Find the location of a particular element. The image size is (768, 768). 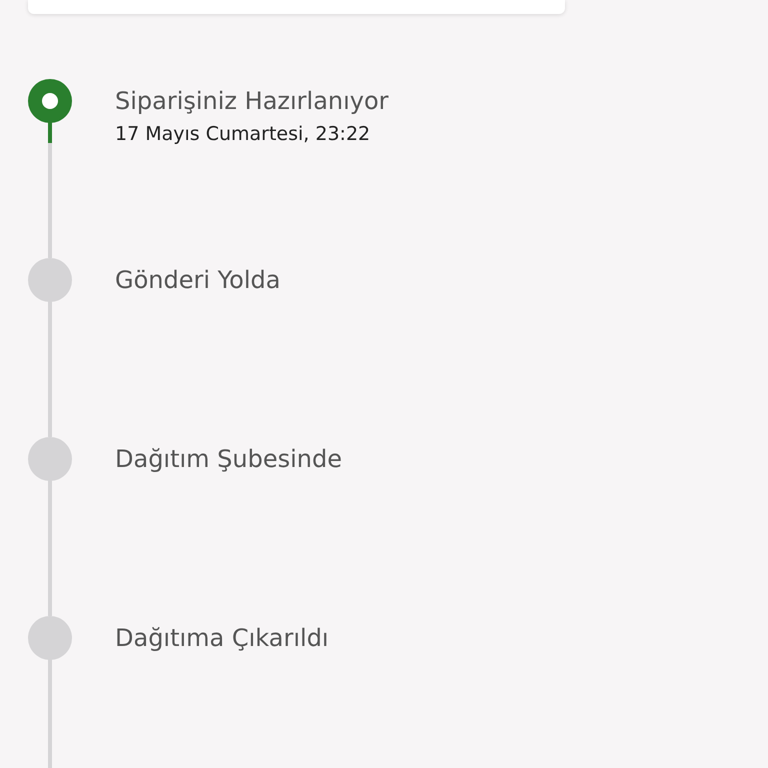

step-title: Gönderi Yolda is located at coordinates (197, 280).